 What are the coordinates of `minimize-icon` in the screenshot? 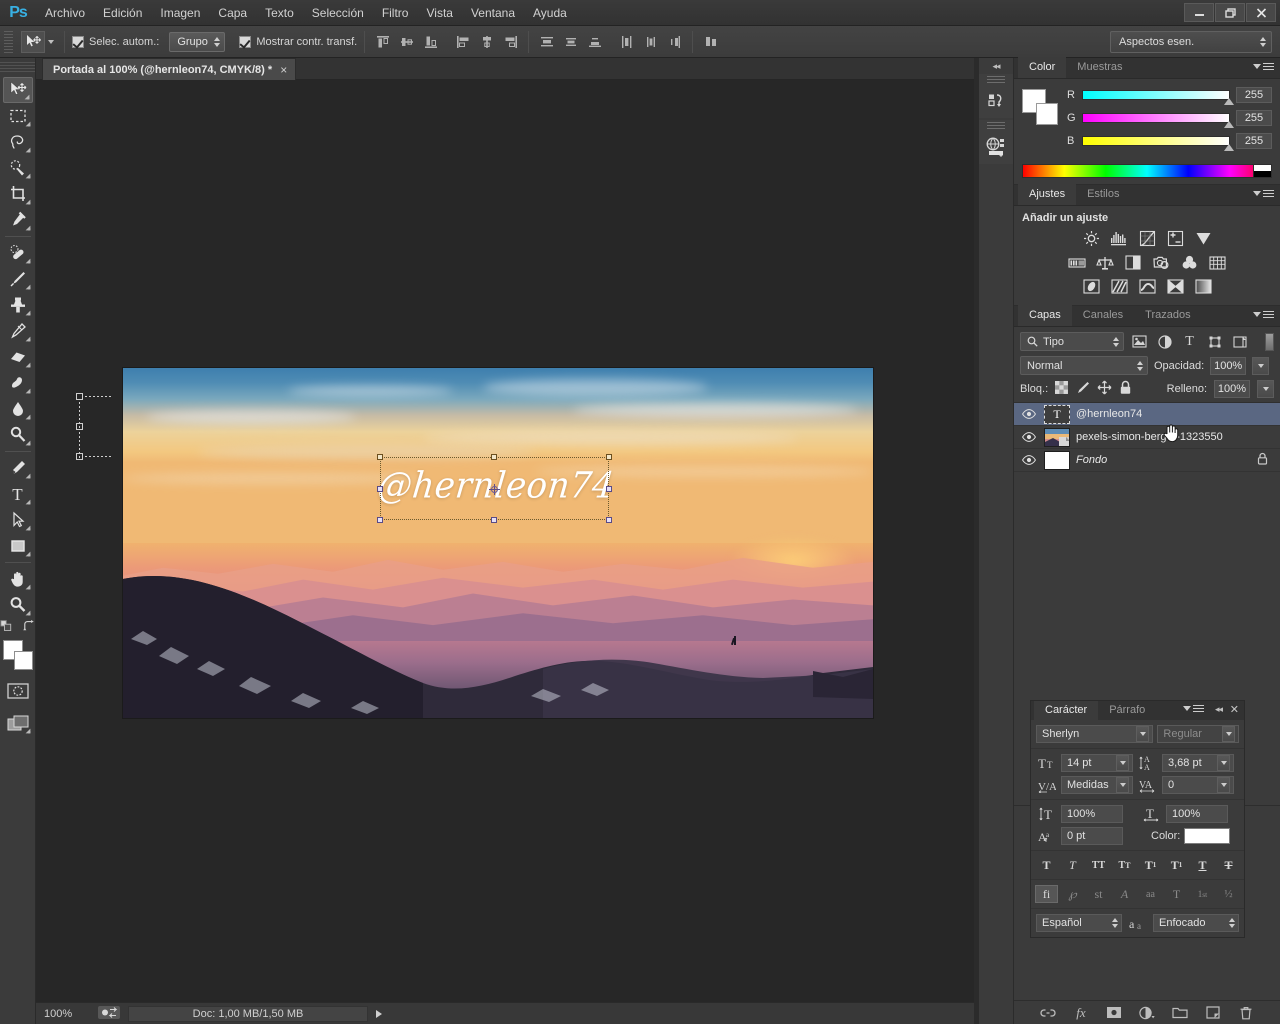 It's located at (1199, 12).